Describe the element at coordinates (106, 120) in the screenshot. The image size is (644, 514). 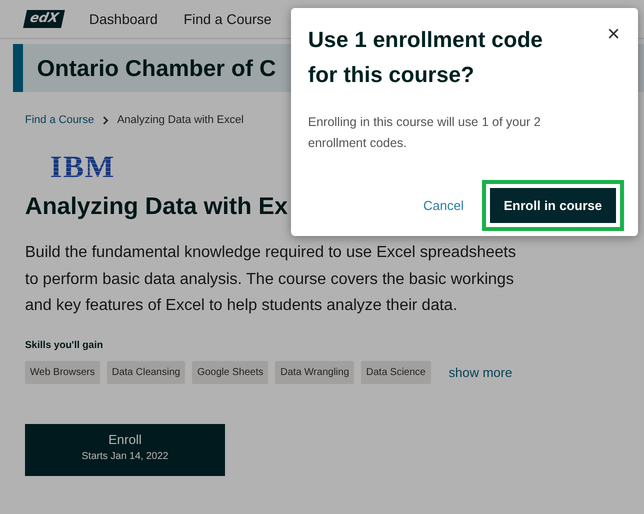
I see `chevron-icon` at that location.